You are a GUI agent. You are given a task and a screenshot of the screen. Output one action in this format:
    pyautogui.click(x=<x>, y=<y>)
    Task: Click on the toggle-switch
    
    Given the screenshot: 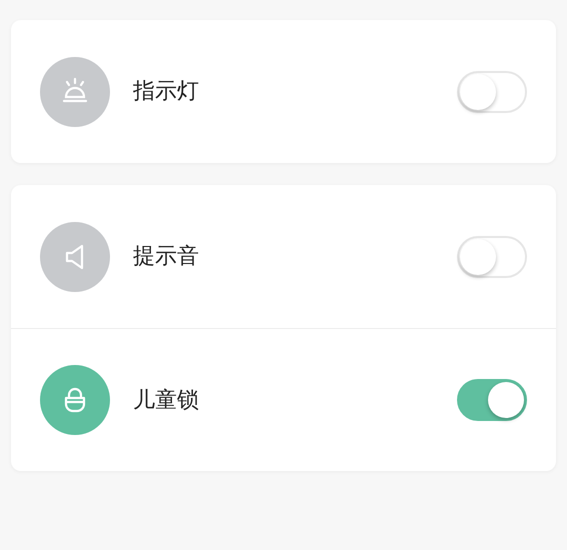 What is the action you would take?
    pyautogui.click(x=492, y=400)
    